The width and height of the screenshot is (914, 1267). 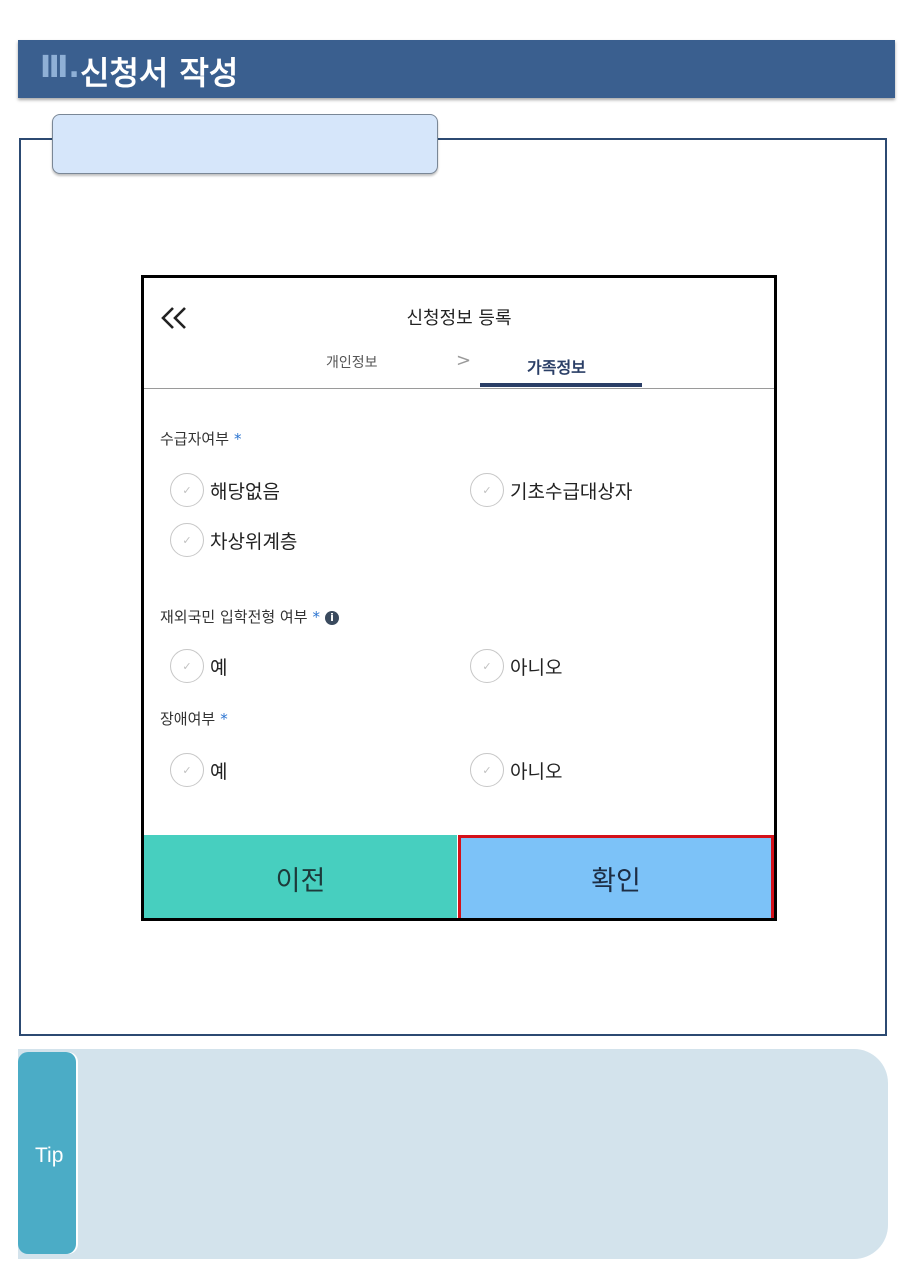 What do you see at coordinates (616, 876) in the screenshot?
I see `confirm-button: 확인` at bounding box center [616, 876].